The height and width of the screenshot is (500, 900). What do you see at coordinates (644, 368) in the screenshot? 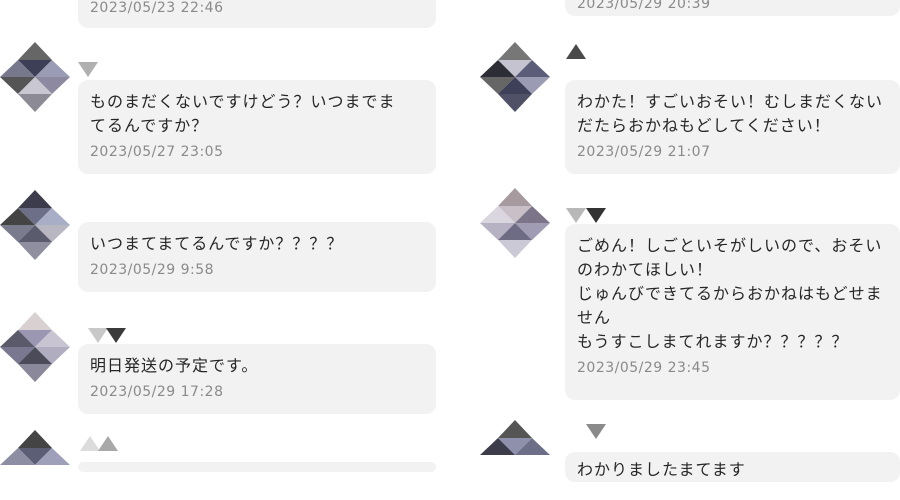
I see `message-timestamp: 2023/05/29 23:45` at bounding box center [644, 368].